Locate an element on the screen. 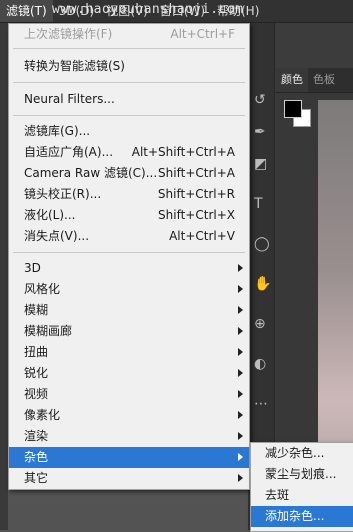  menu-item-shortcut: Shift+Ctrl+R is located at coordinates (196, 194).